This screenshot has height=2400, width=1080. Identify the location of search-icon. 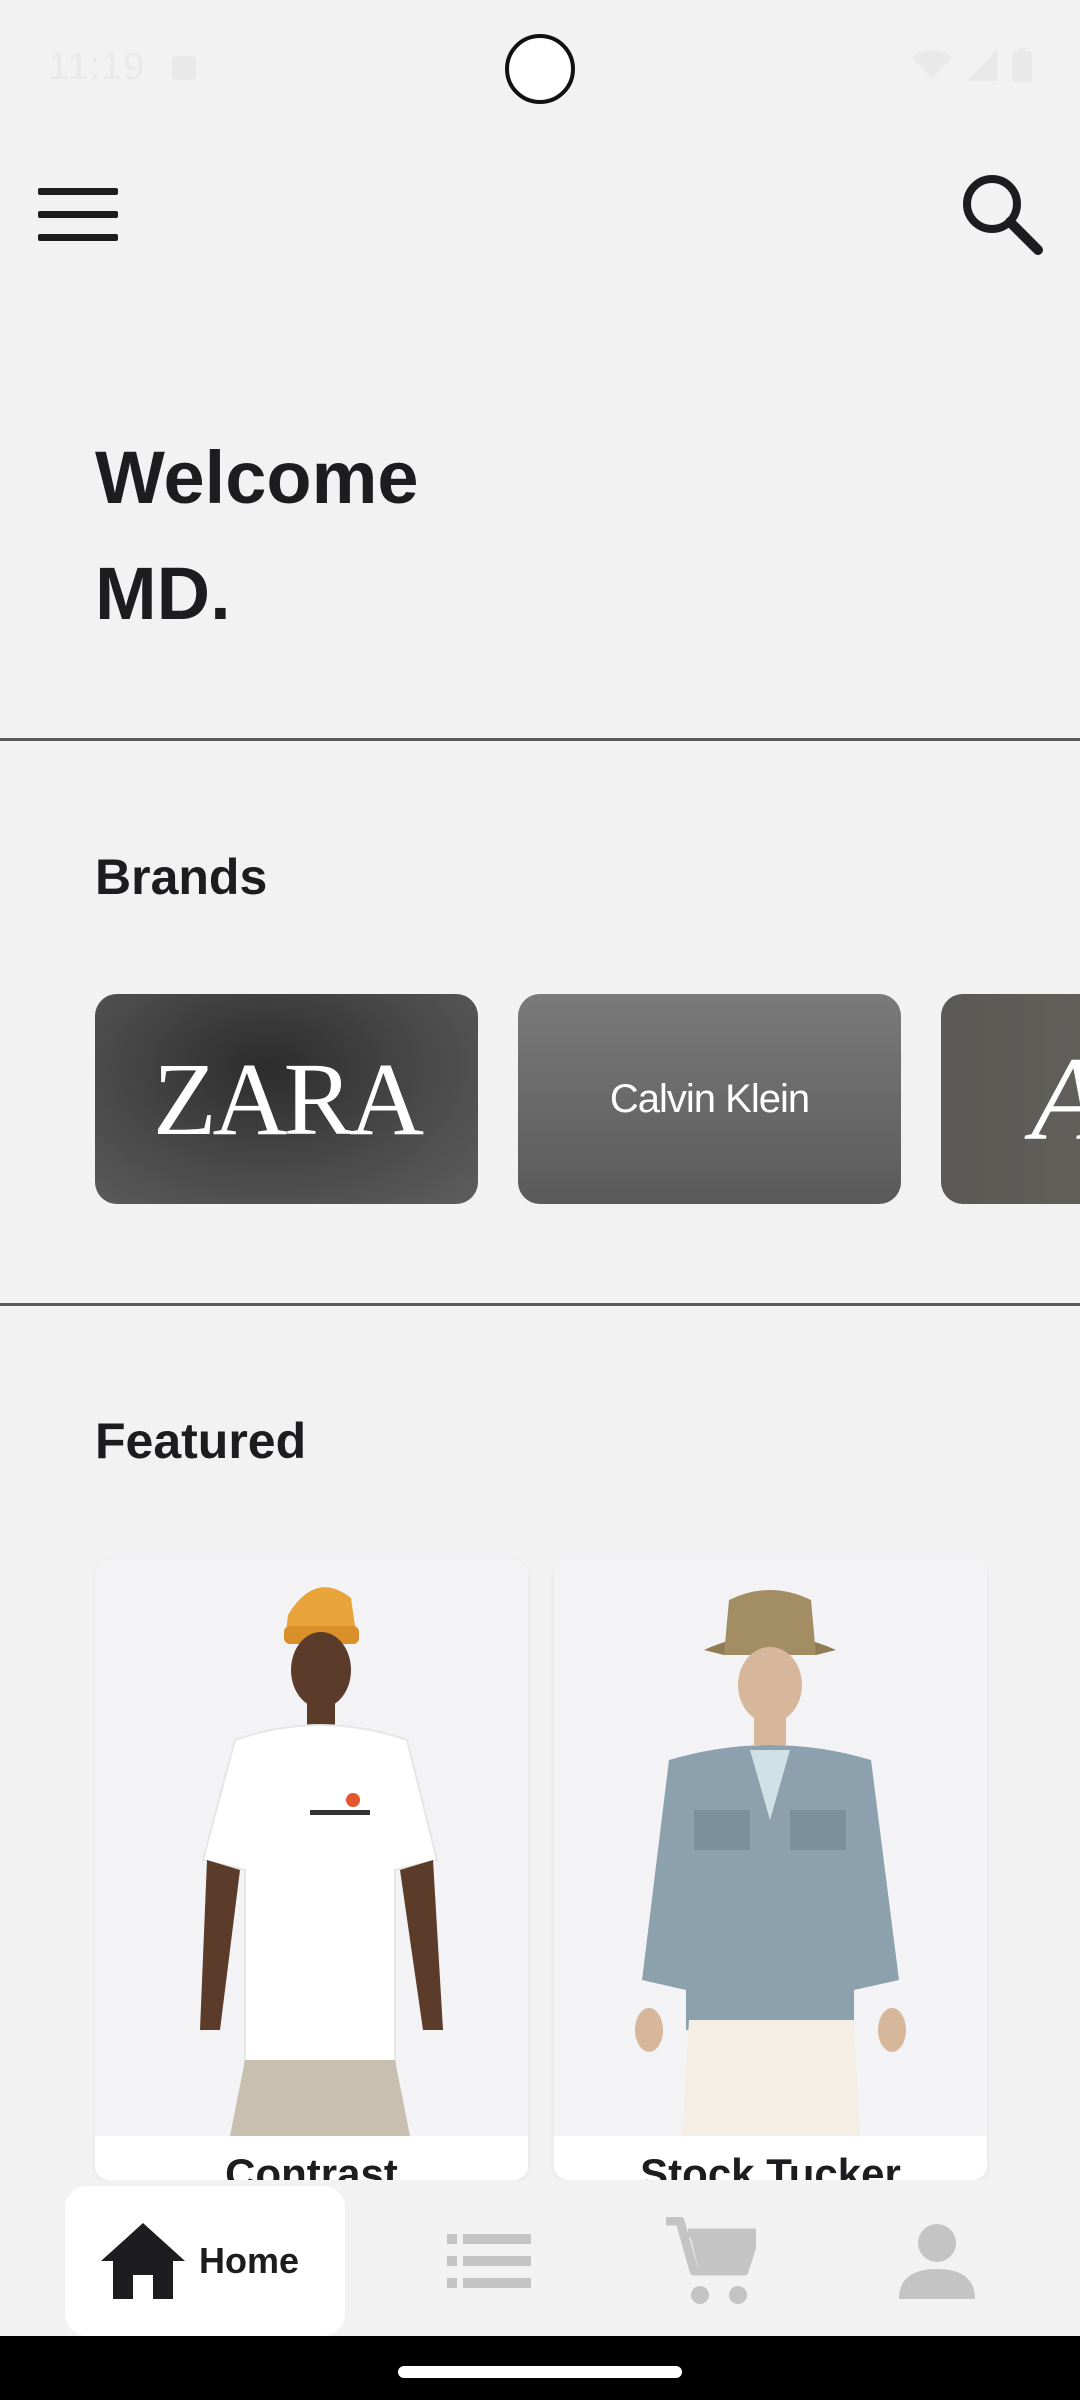
(1001, 213).